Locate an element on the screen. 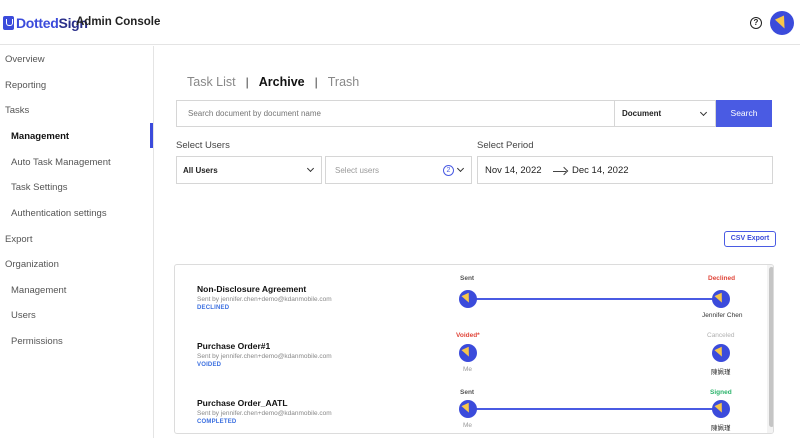 This screenshot has height=438, width=800. sidebar-item-export: Export is located at coordinates (18, 239).